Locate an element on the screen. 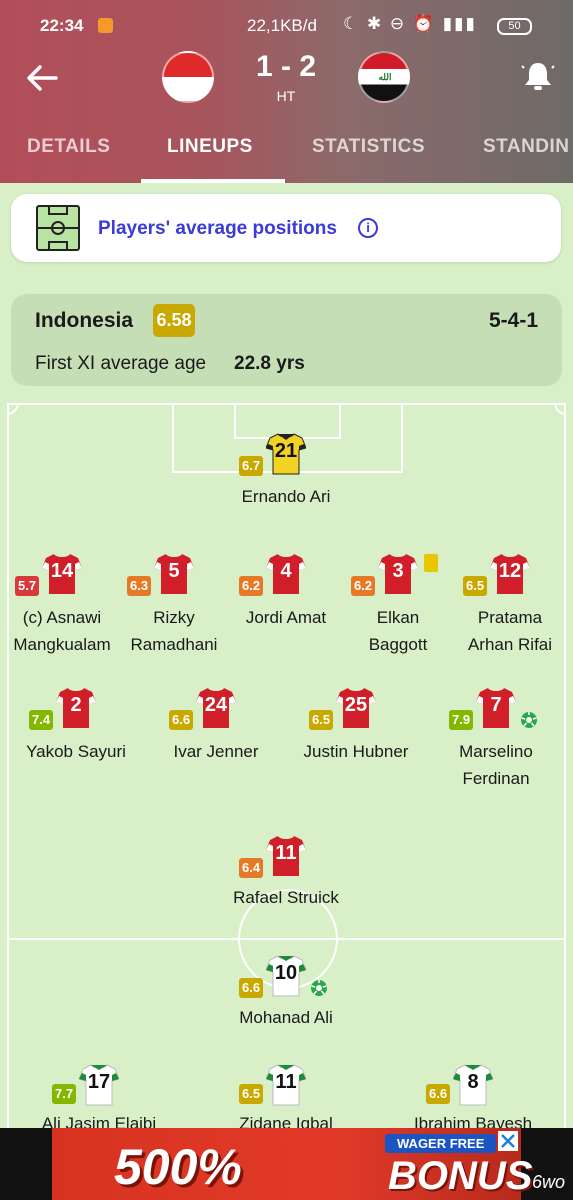  tab-bar: DETAILS LINEUPS STATISTICS STANDIN is located at coordinates (286, 156).